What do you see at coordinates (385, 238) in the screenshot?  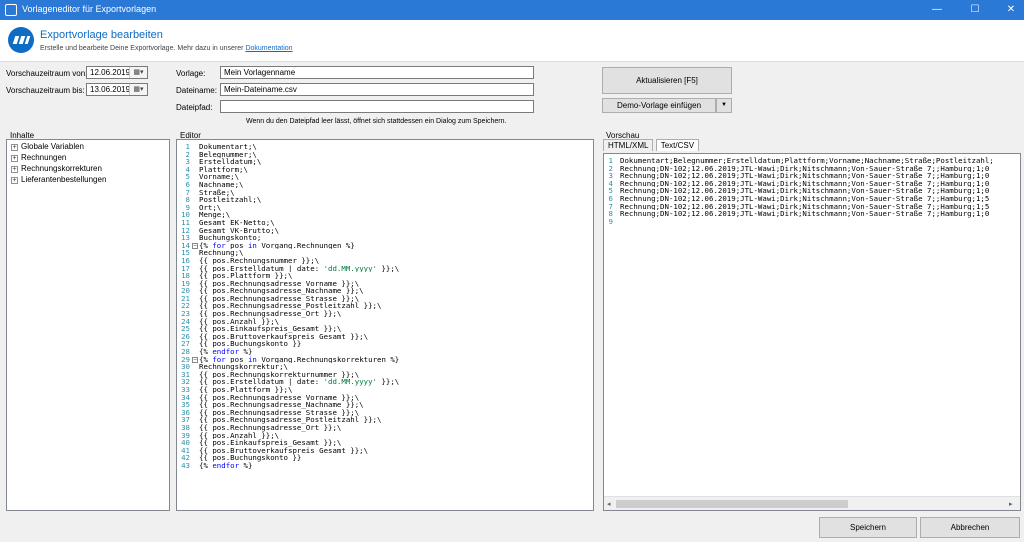 I see `code-line: 13 Buchungskonto;` at bounding box center [385, 238].